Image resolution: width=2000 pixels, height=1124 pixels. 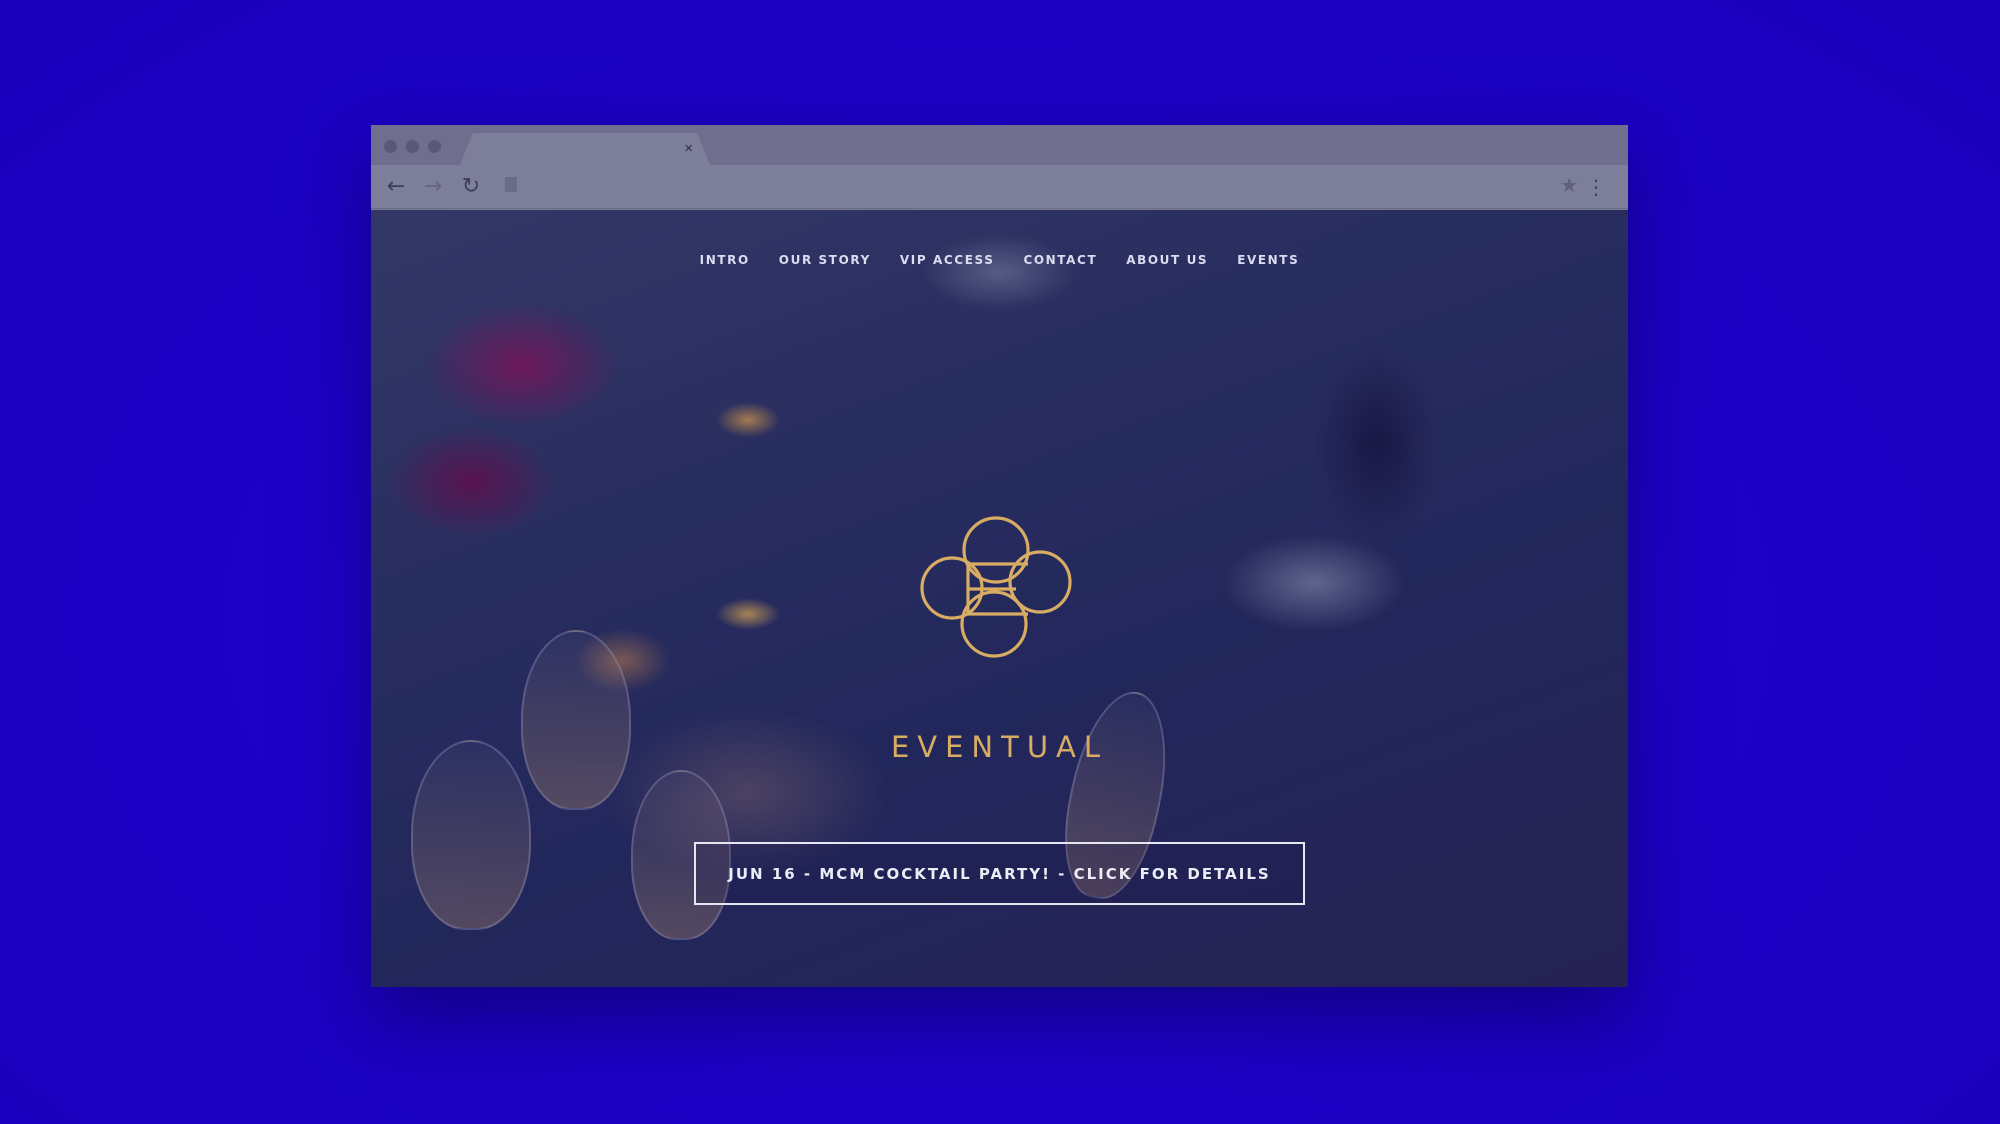 I want to click on browser-tab: ×, so click(x=585, y=150).